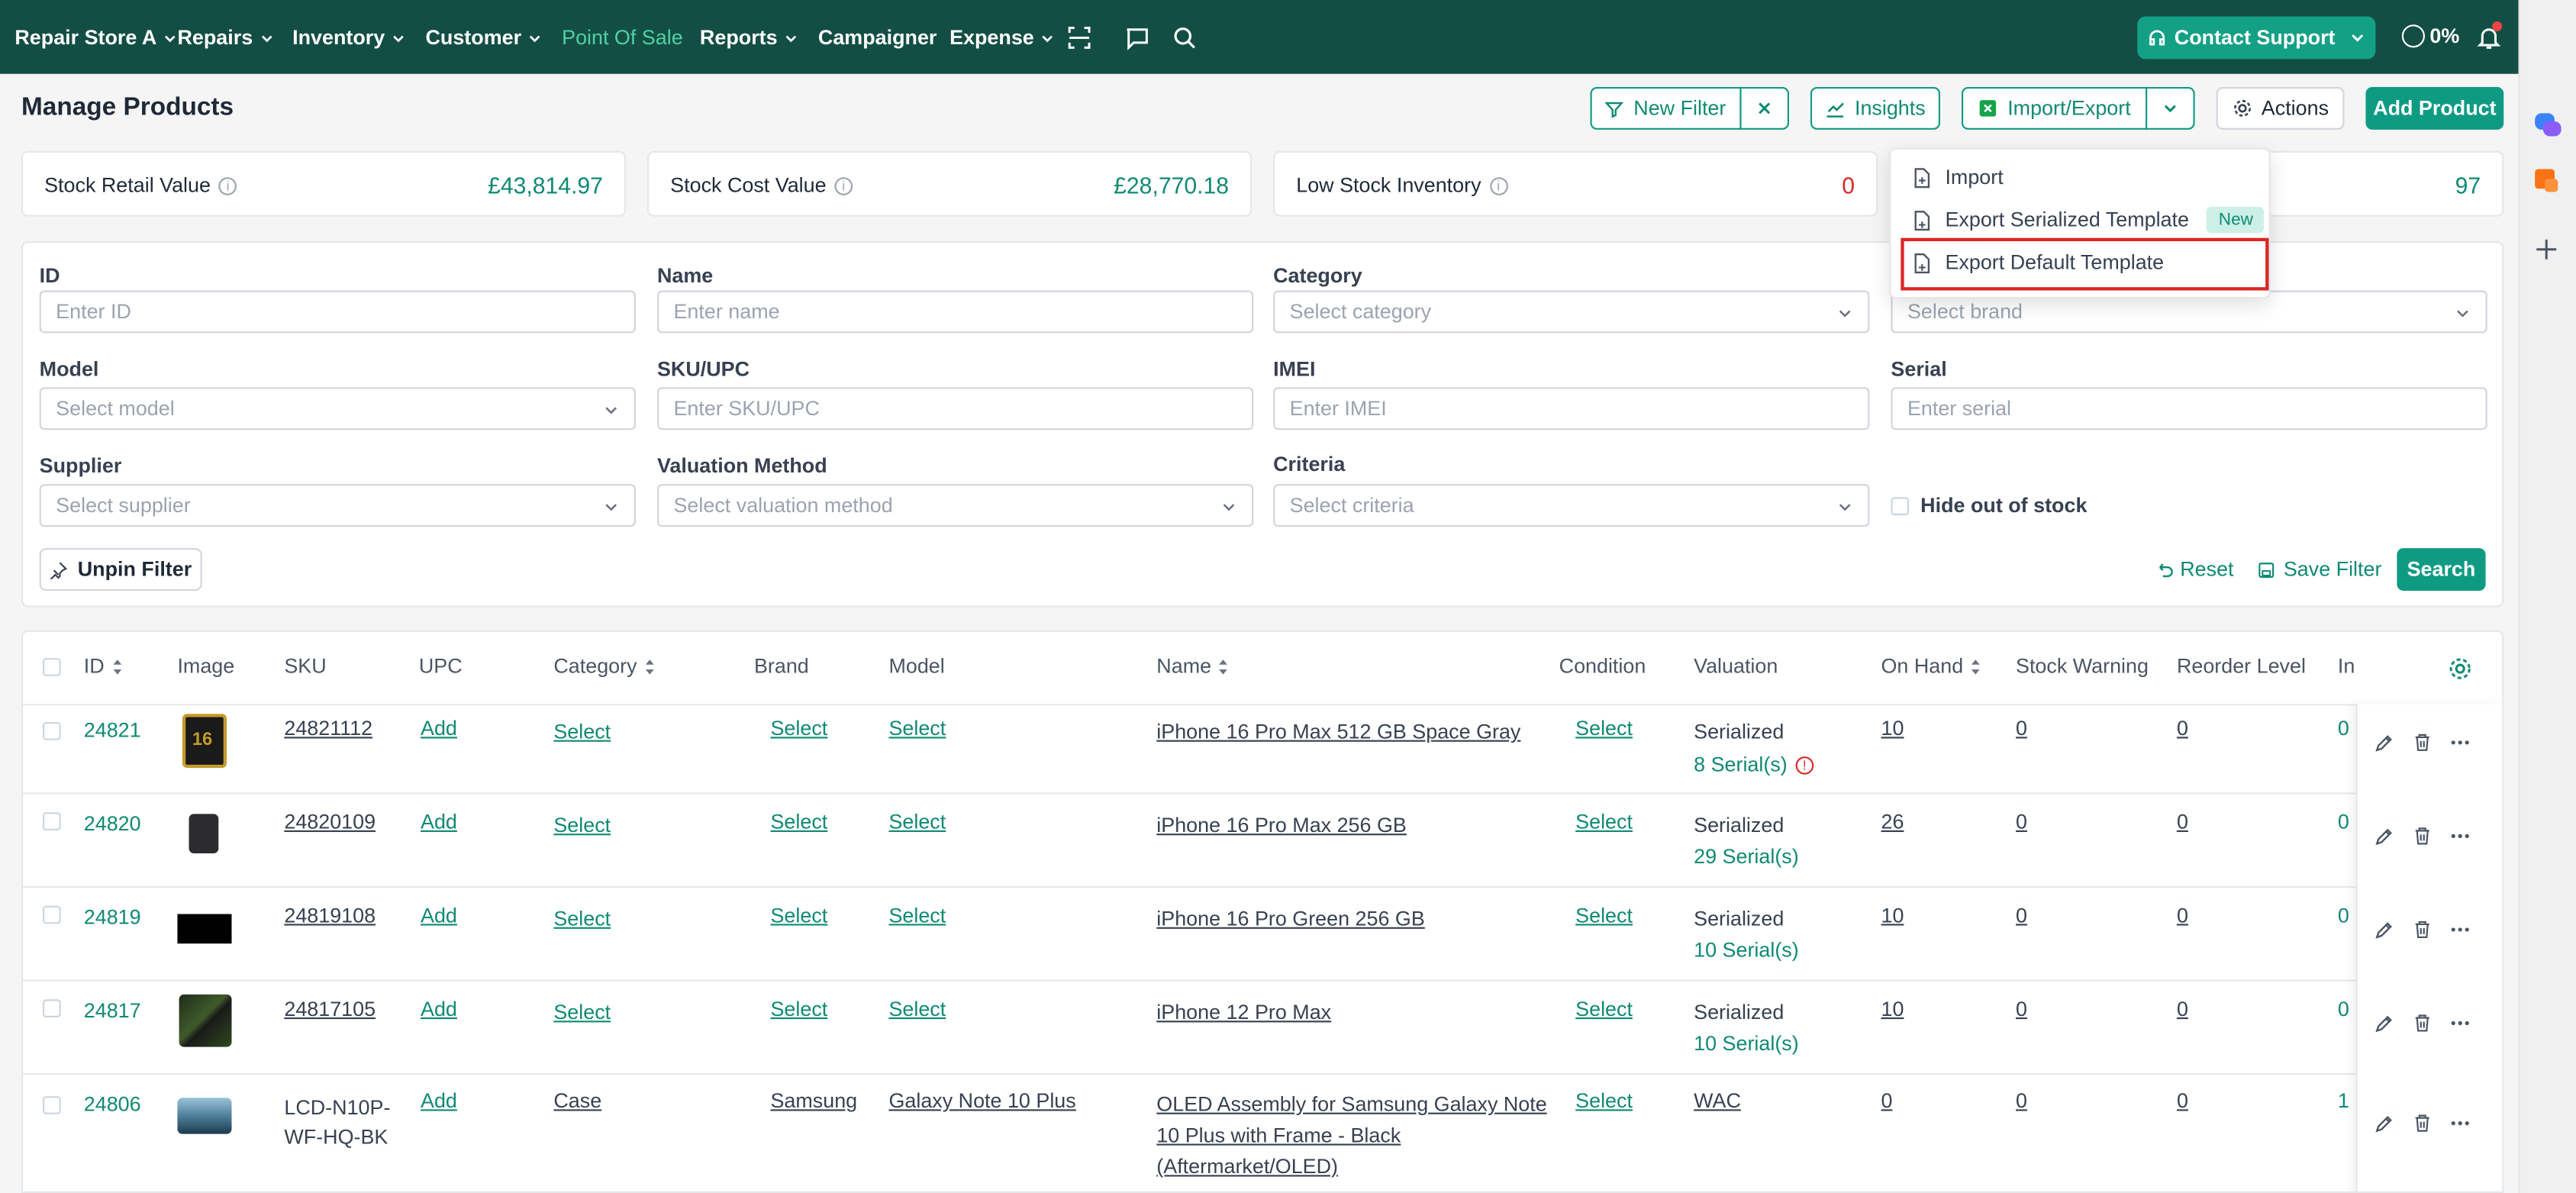 Image resolution: width=2576 pixels, height=1193 pixels. Describe the element at coordinates (328, 728) in the screenshot. I see `sku-link: 24821112` at that location.